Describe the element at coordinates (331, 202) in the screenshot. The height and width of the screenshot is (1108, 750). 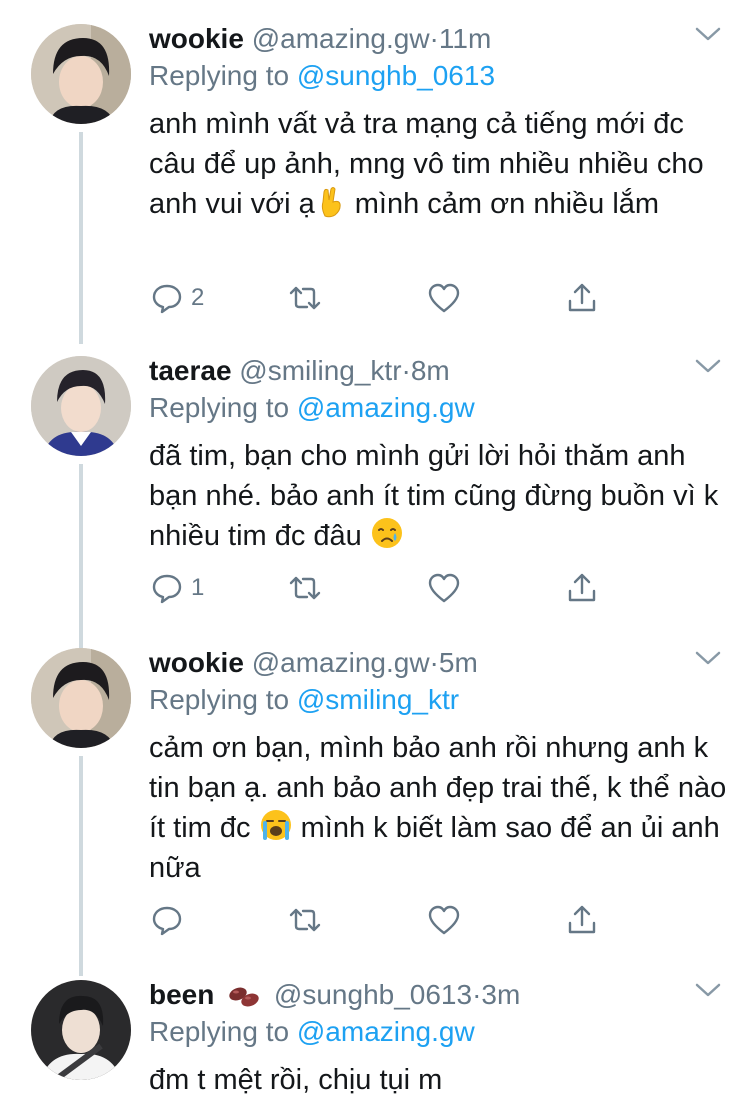
I see `crossed-fingers-icon` at that location.